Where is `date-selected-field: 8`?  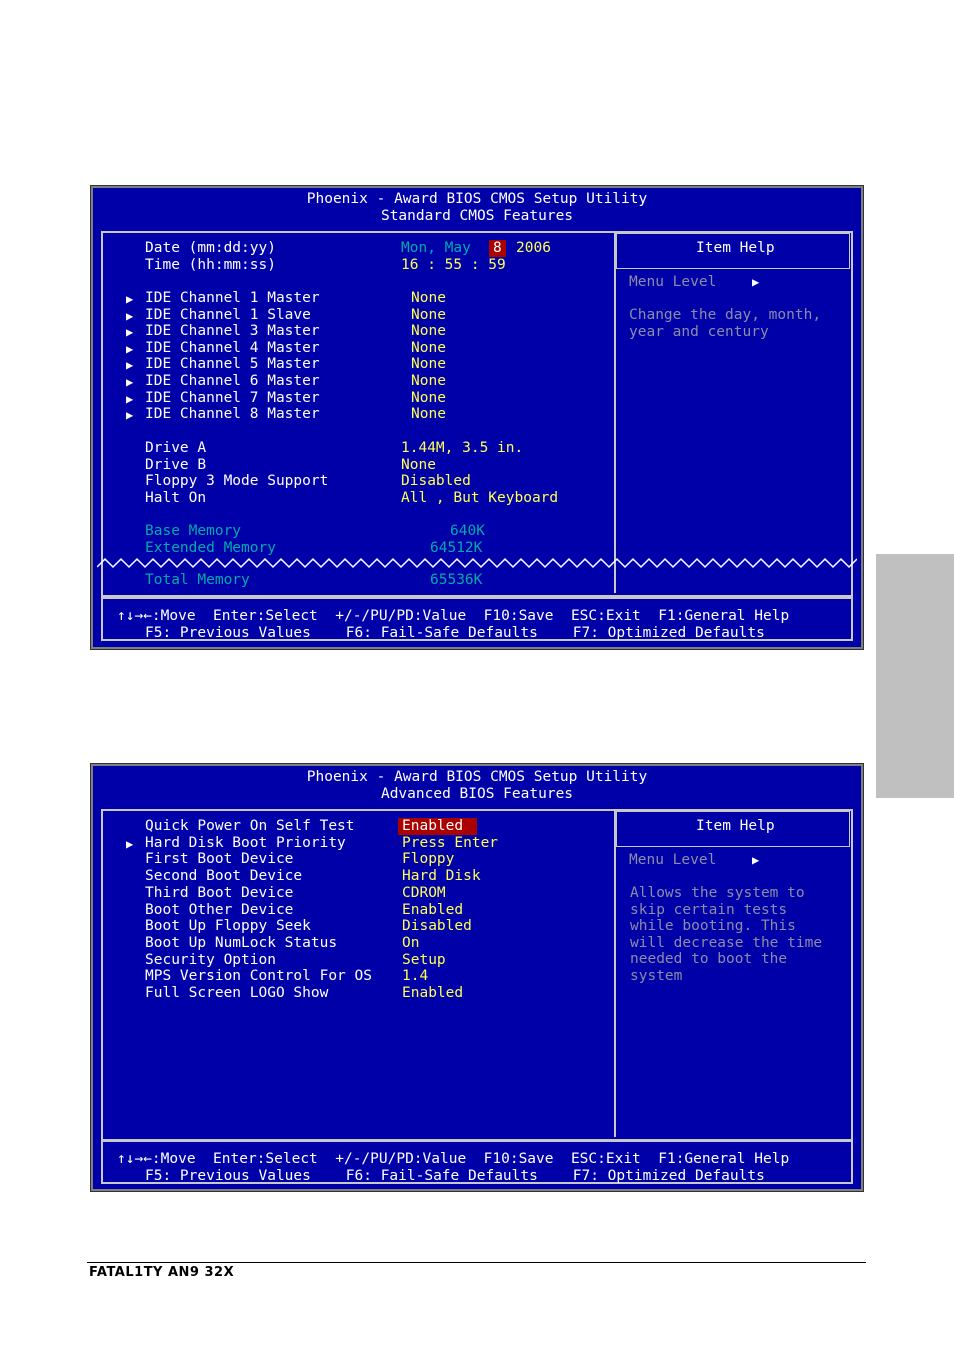
date-selected-field: 8 is located at coordinates (497, 248).